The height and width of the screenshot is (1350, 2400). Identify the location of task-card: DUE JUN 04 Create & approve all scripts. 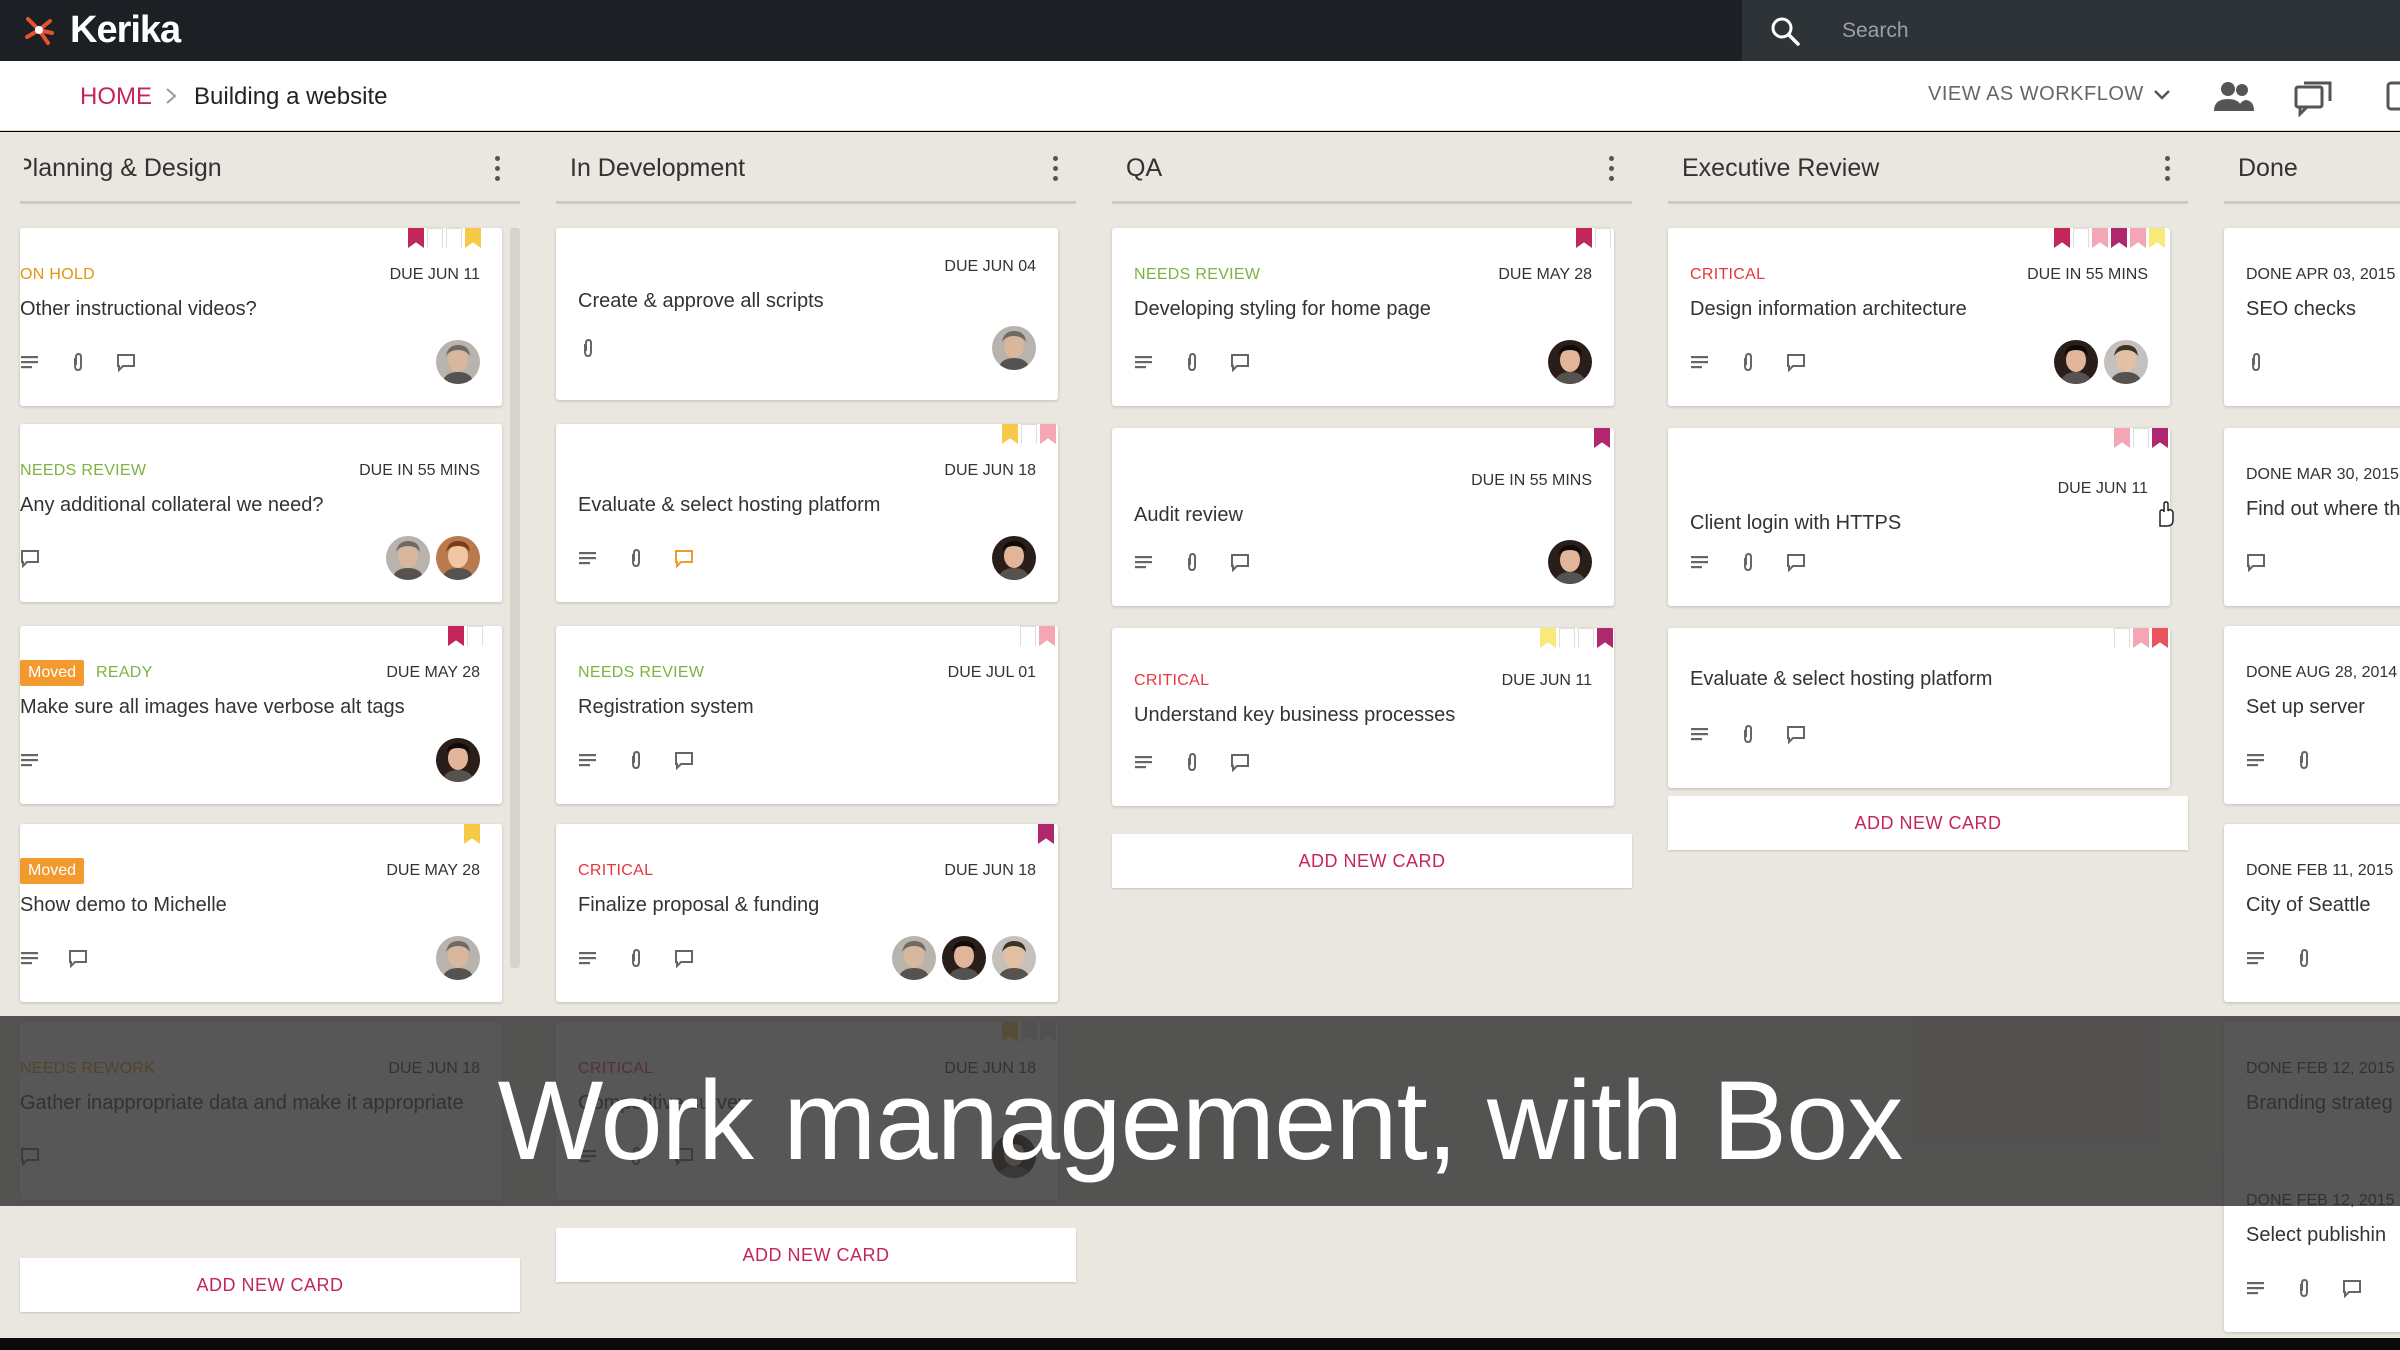
(807, 314).